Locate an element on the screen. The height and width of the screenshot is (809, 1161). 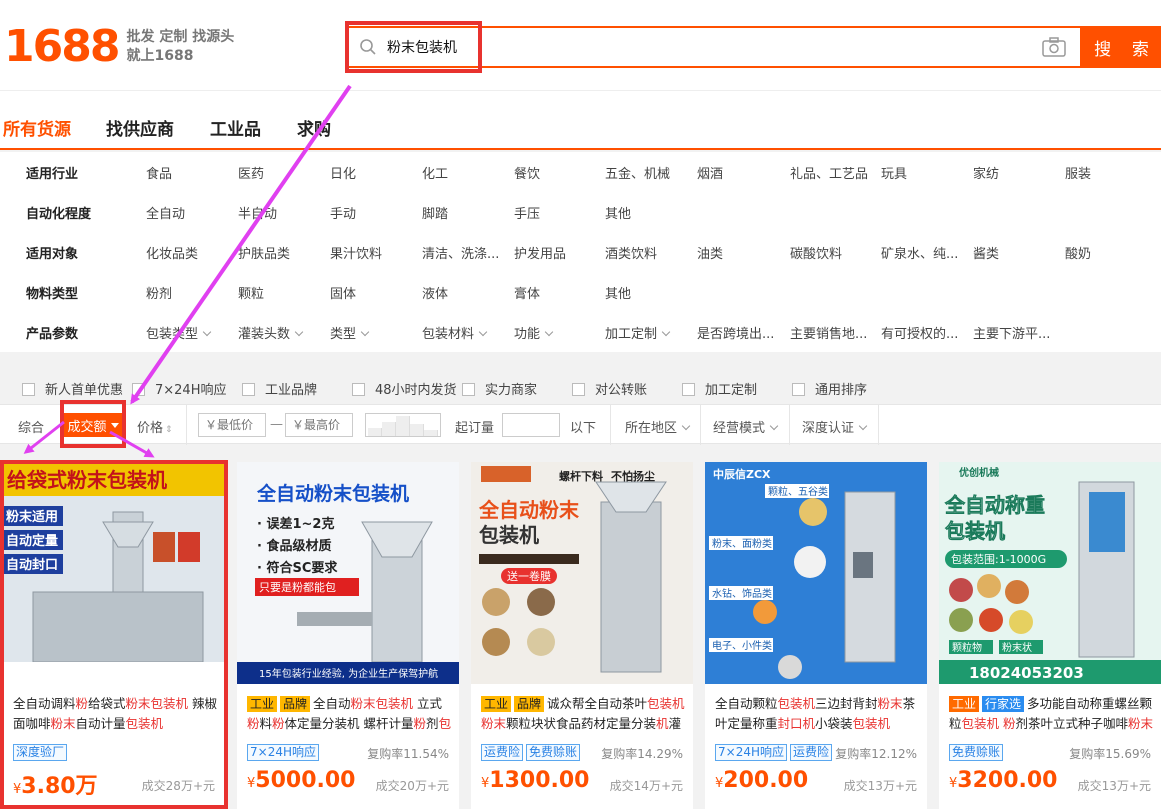
filter-option: 粉剂 is located at coordinates (159, 292).